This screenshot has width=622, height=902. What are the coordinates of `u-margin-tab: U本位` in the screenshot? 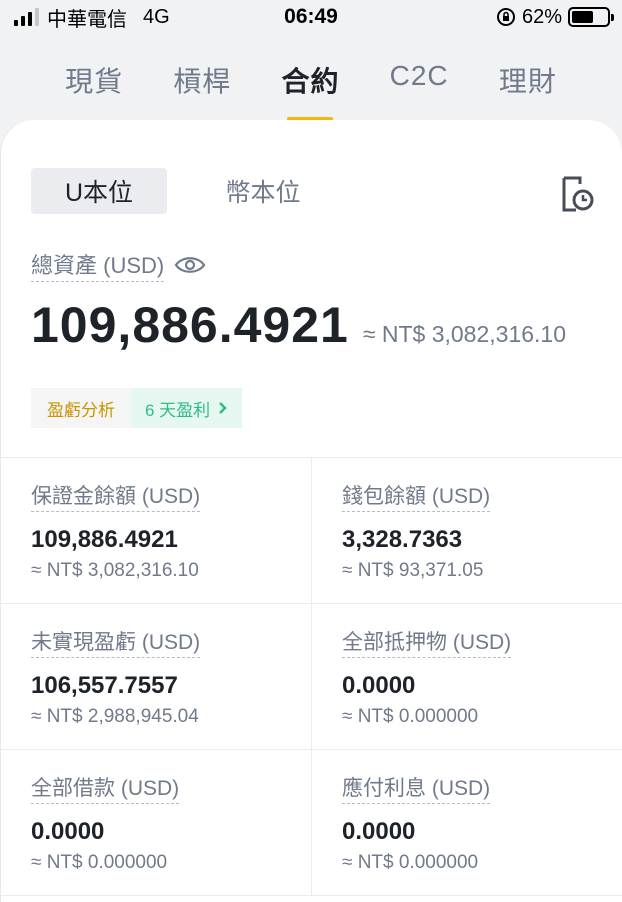 It's located at (99, 191).